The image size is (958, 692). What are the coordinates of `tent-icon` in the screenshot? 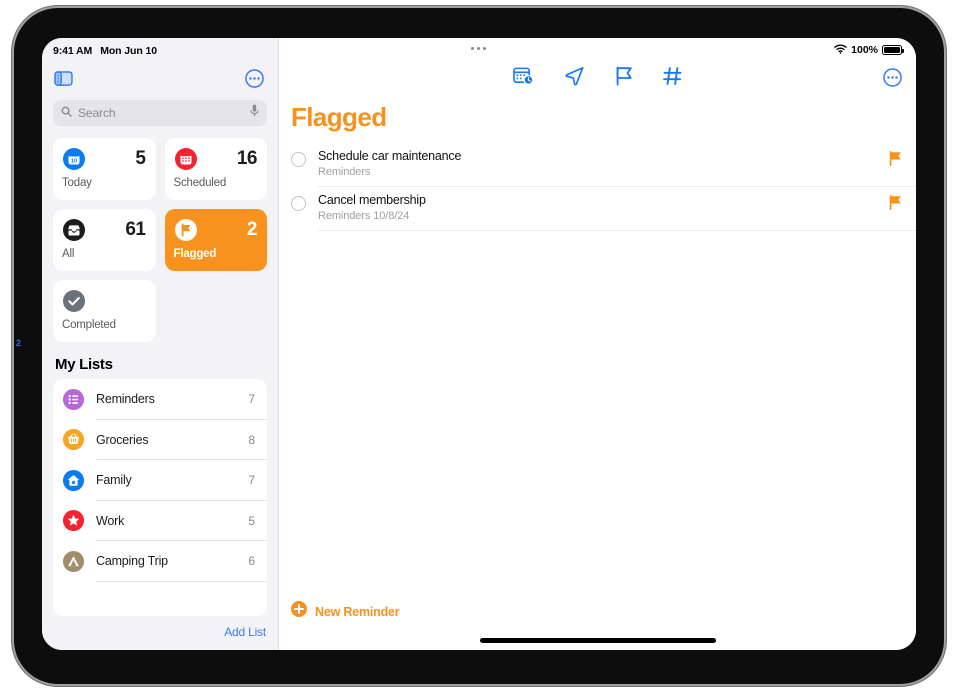 It's located at (73, 561).